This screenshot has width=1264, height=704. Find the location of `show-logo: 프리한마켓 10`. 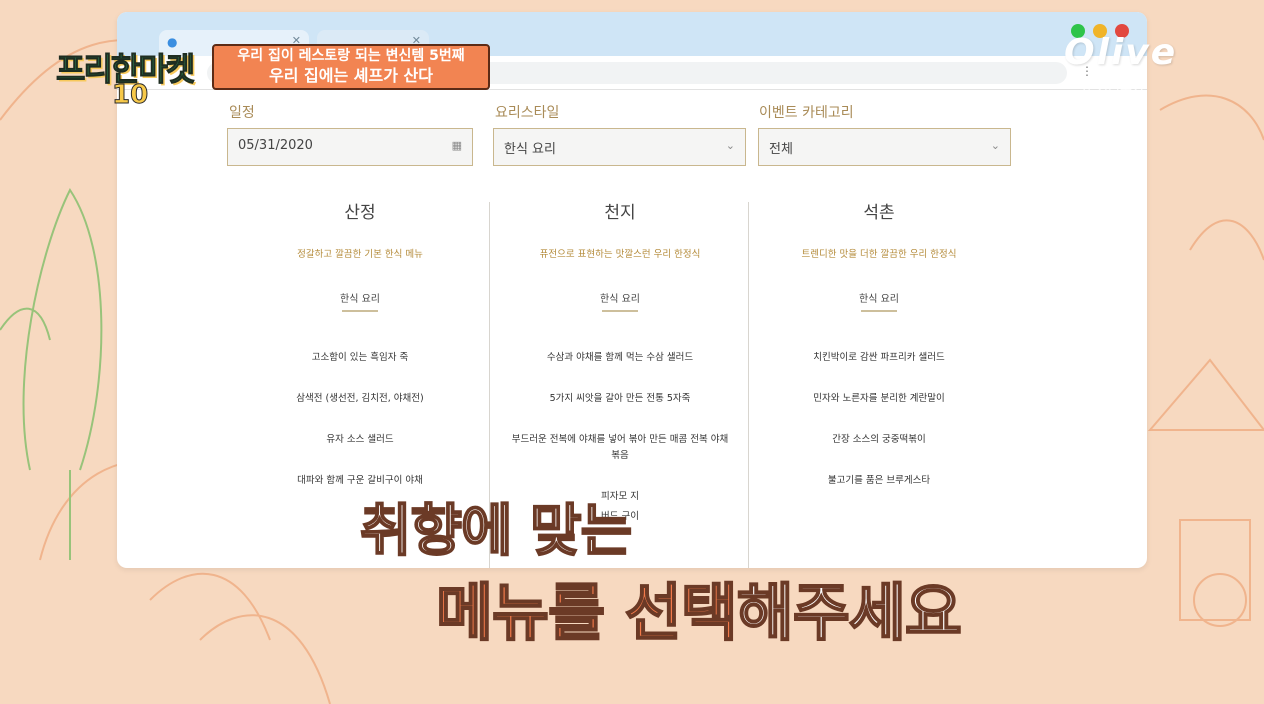

show-logo: 프리한마켓 10 is located at coordinates (136, 77).